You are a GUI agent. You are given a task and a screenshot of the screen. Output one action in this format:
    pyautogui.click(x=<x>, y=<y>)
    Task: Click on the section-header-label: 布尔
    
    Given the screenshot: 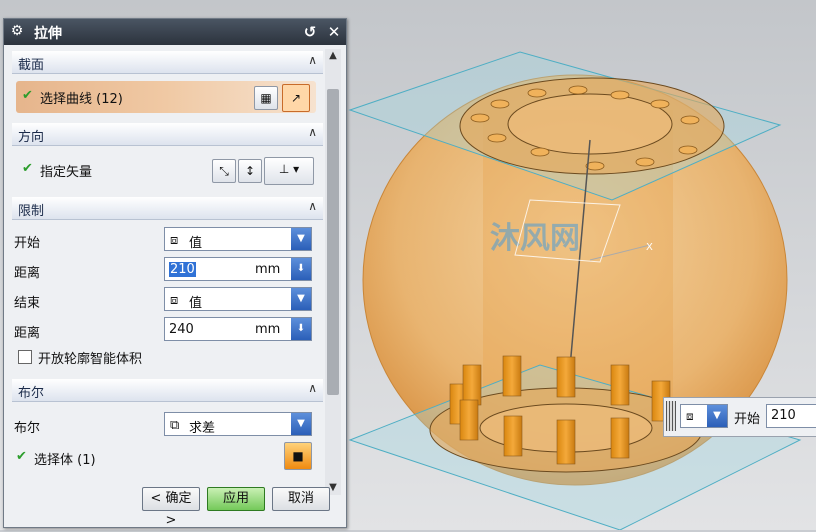 What is the action you would take?
    pyautogui.click(x=31, y=393)
    